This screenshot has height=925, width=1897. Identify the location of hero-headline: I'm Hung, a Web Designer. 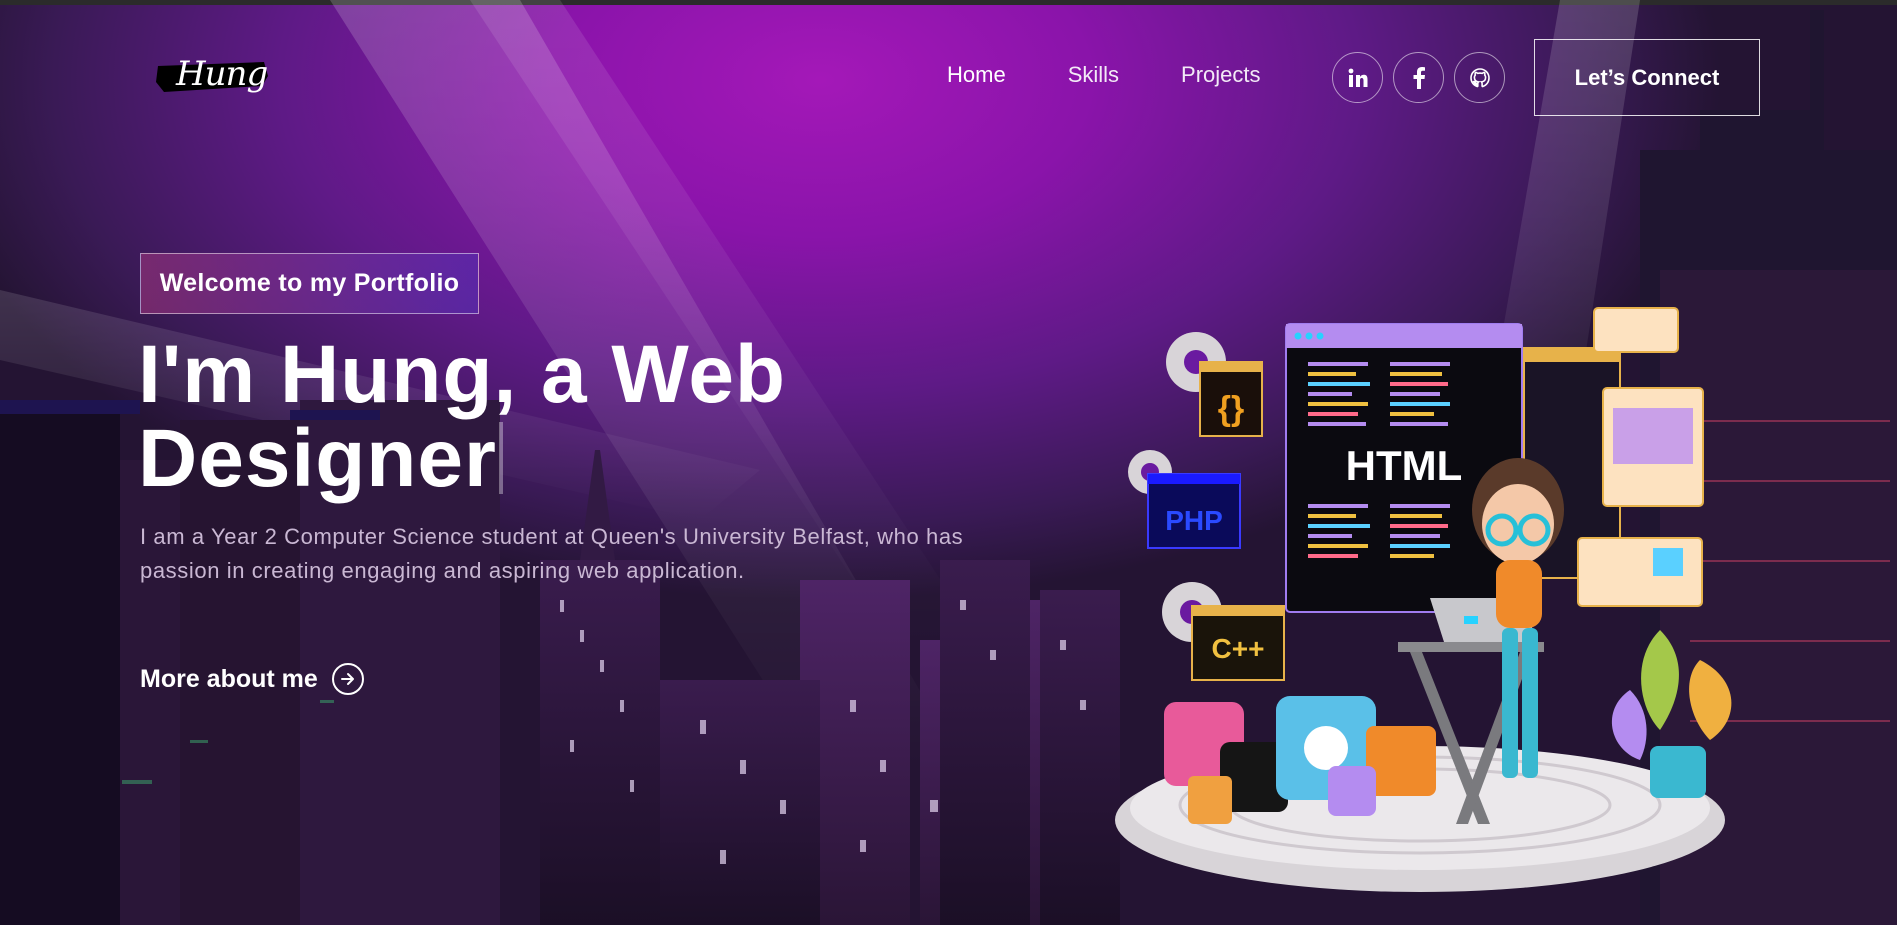
(518, 417).